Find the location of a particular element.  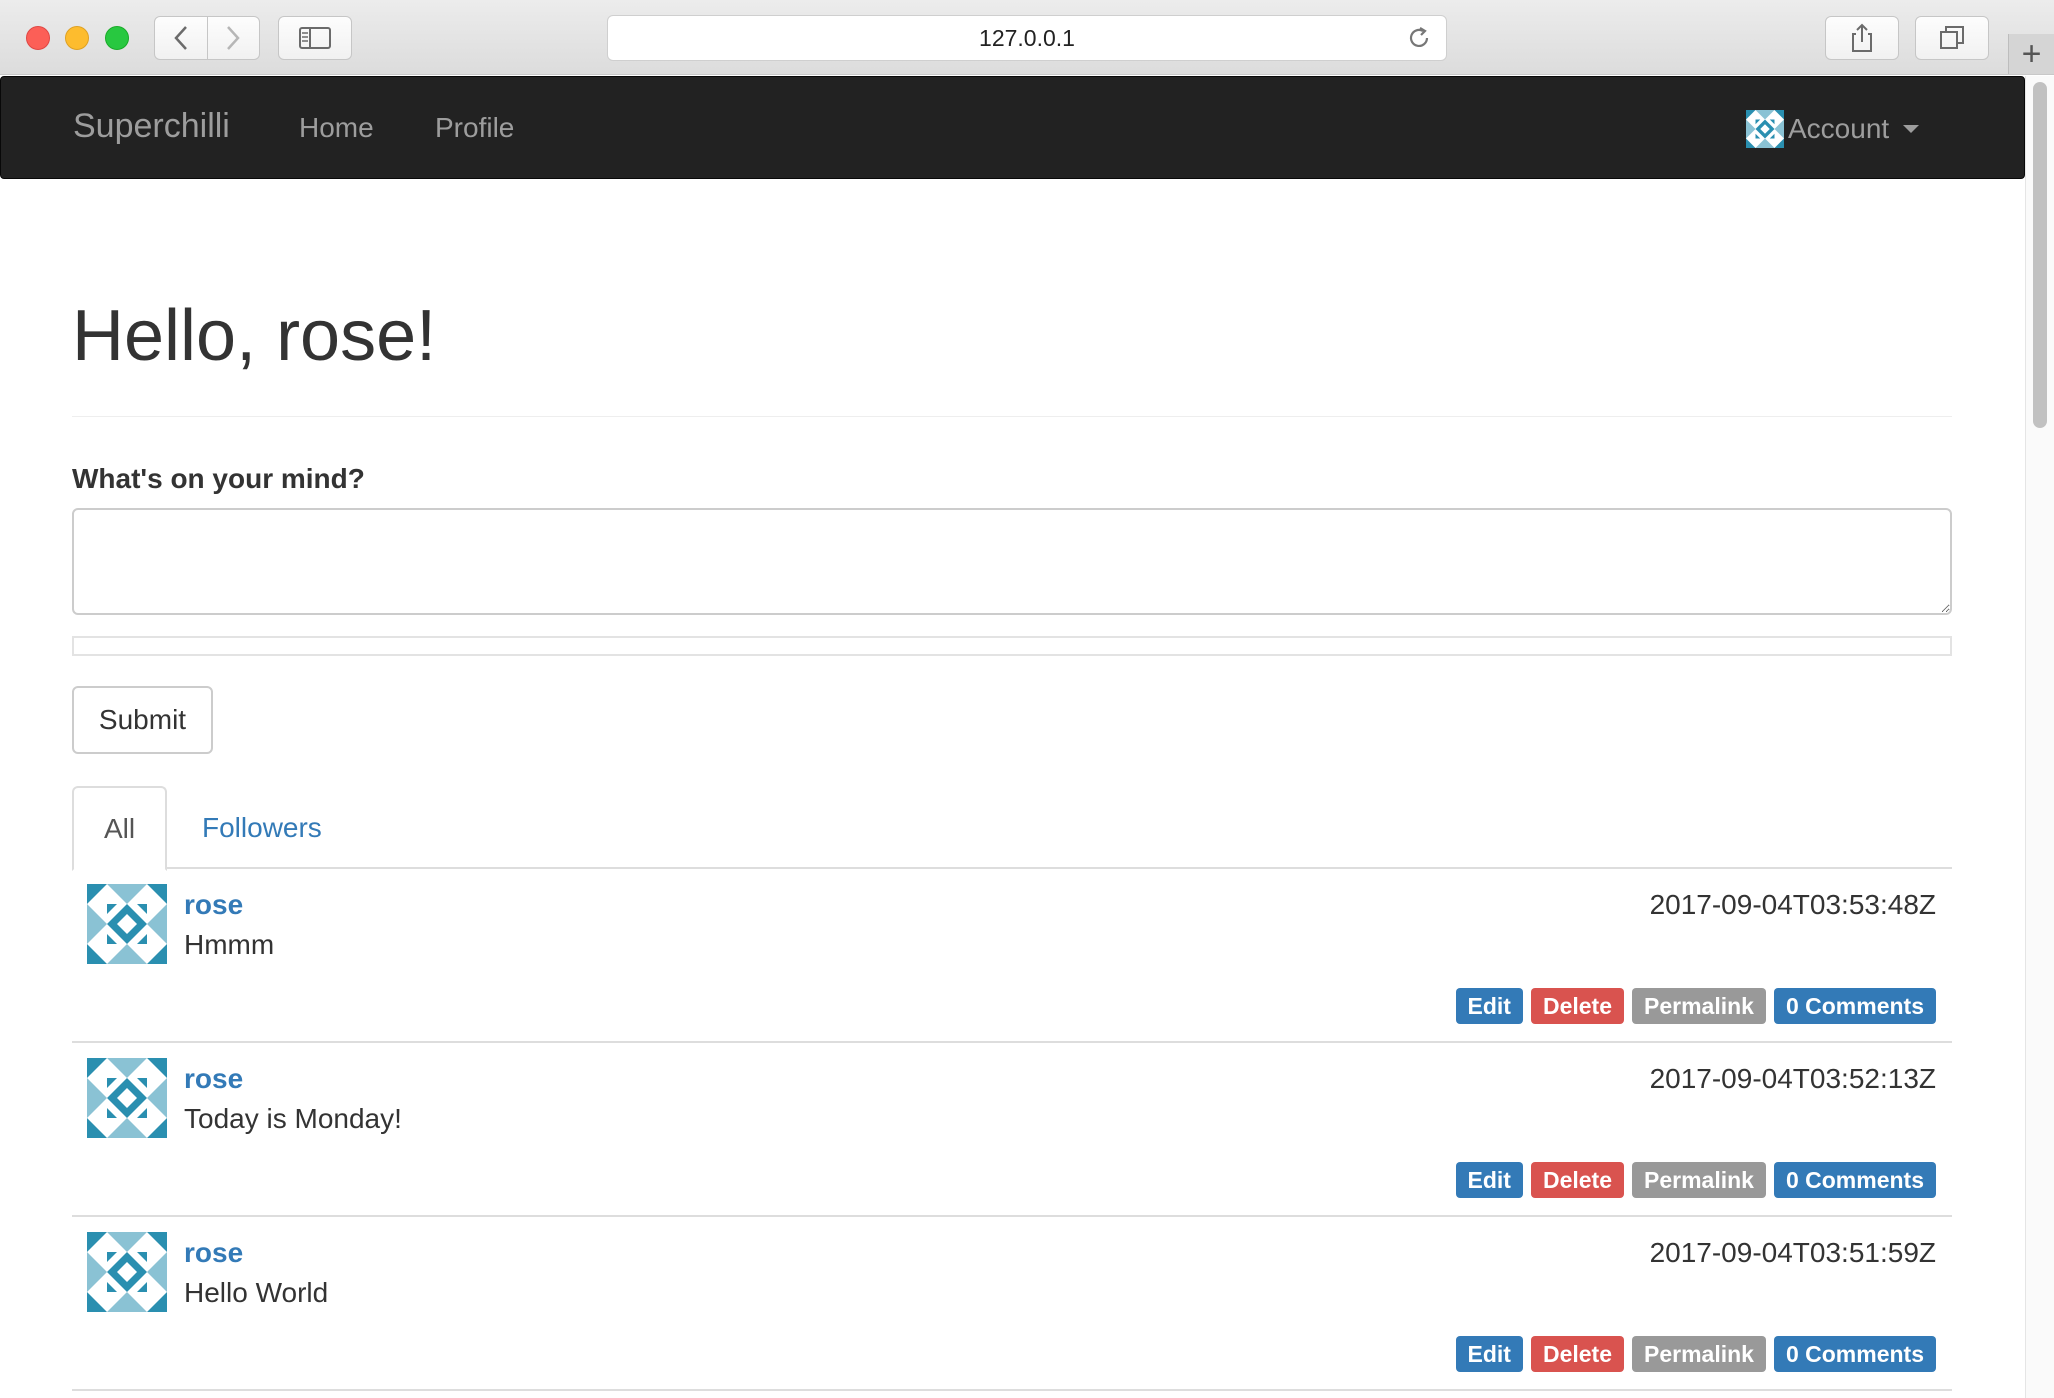

account-dropdown: Account is located at coordinates (1833, 129).